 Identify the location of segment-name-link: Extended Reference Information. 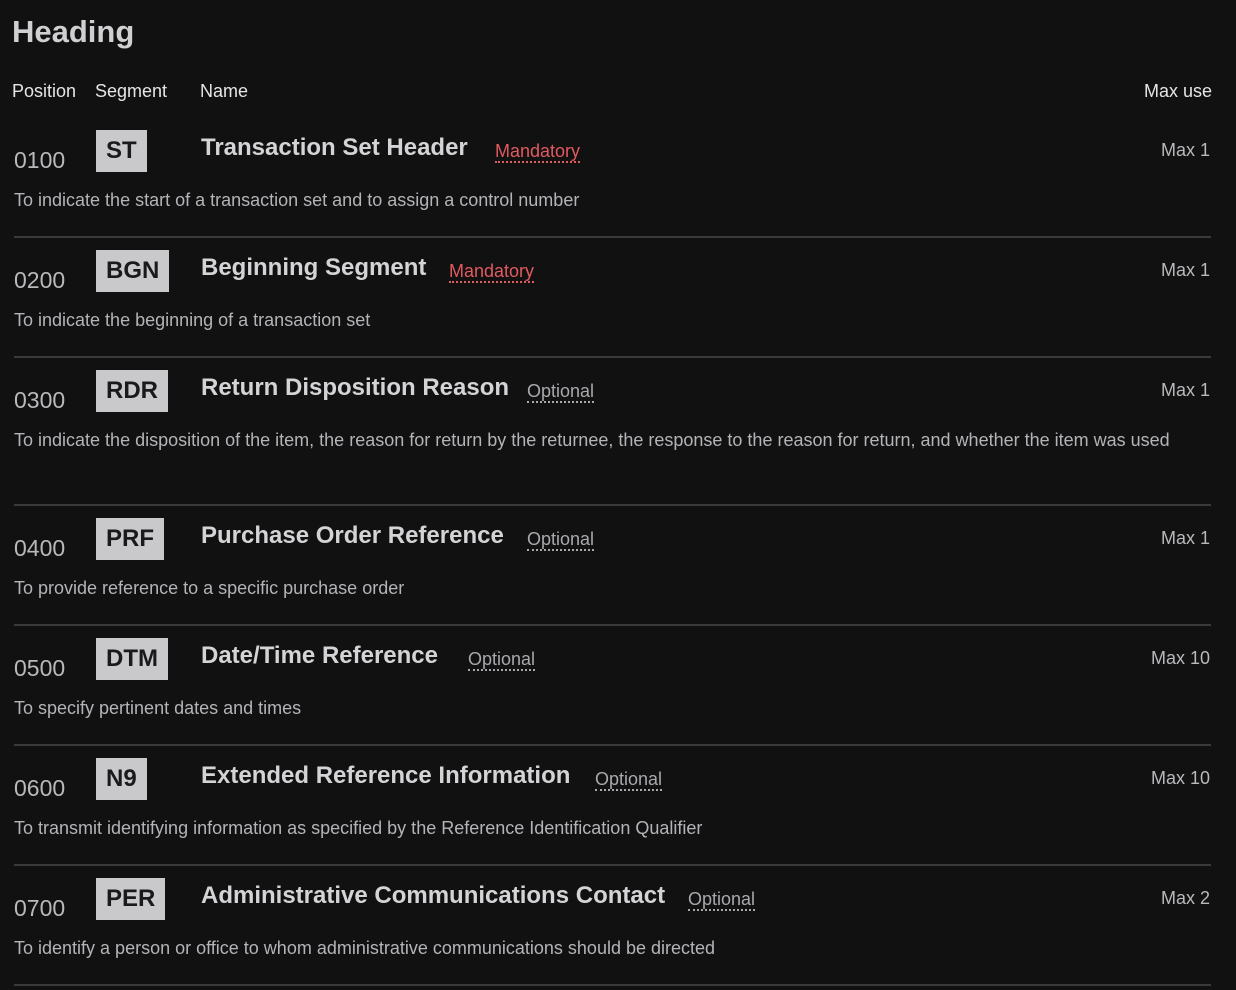
(385, 776).